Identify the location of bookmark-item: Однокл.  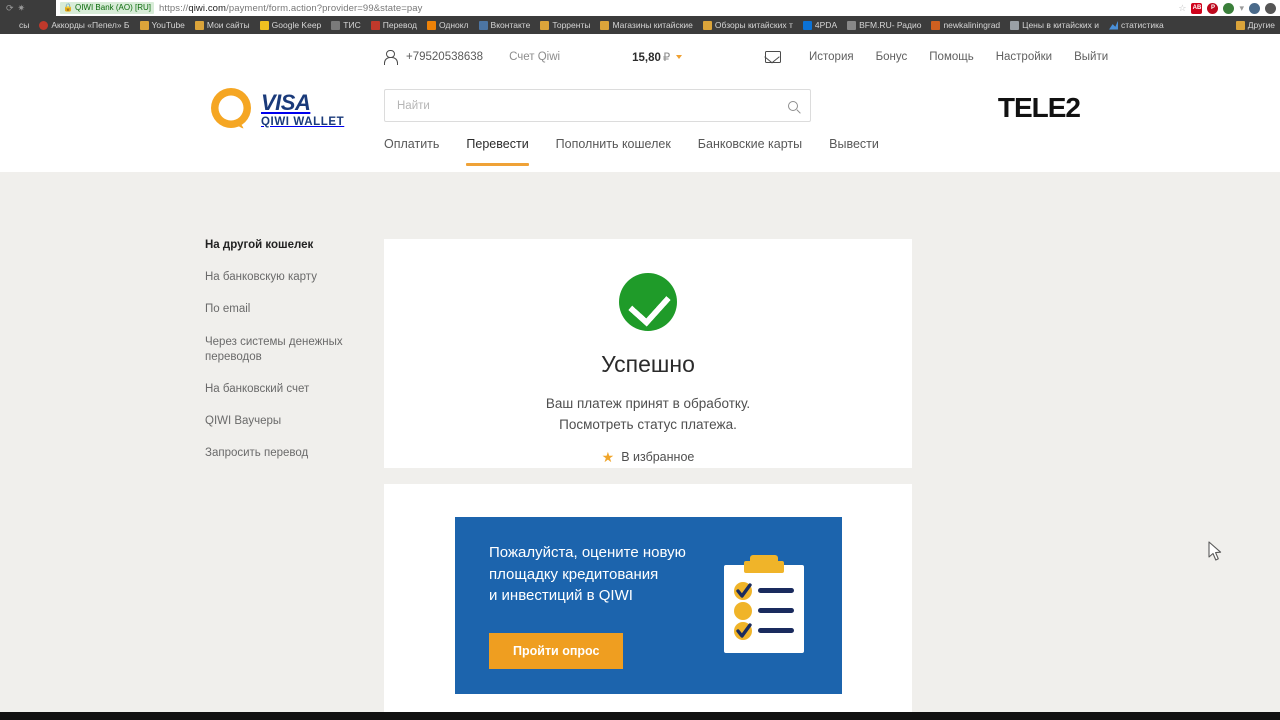
(448, 25).